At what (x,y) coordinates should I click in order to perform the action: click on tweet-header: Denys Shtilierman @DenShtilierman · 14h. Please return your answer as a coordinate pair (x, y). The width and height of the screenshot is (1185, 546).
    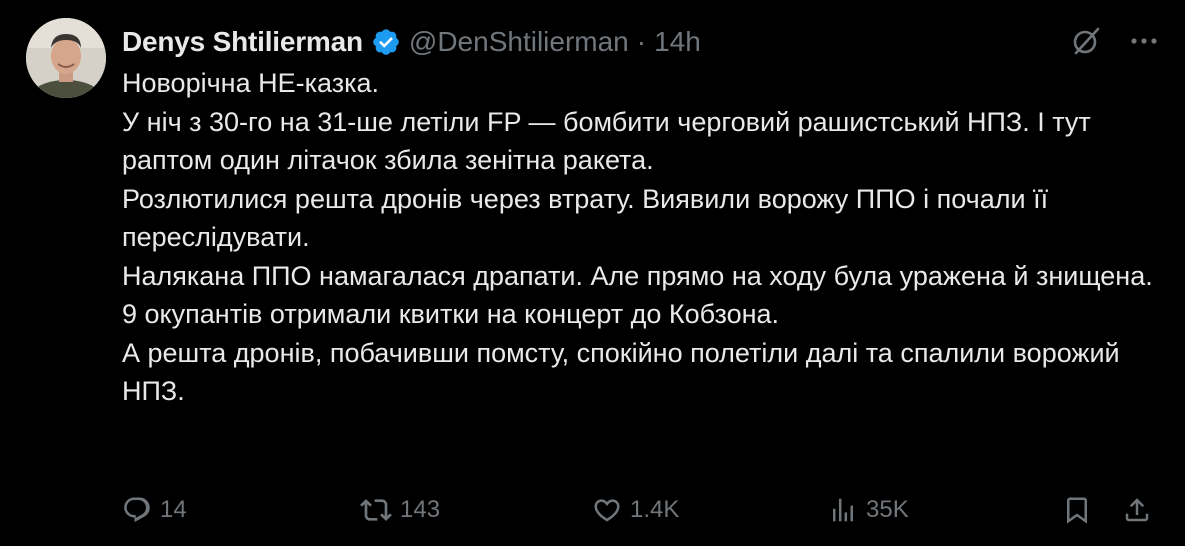
    Looking at the image, I should click on (411, 42).